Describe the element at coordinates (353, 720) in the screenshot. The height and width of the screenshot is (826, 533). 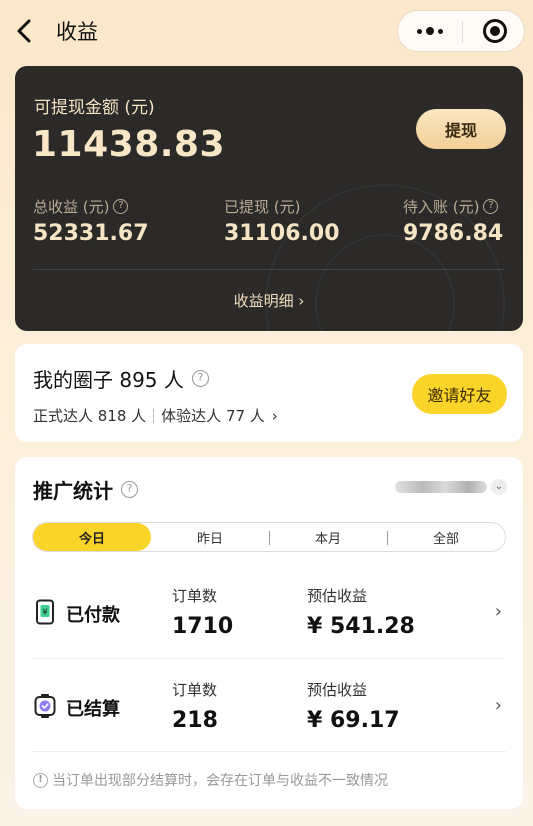
I see `income-value: ¥ 69.17` at that location.